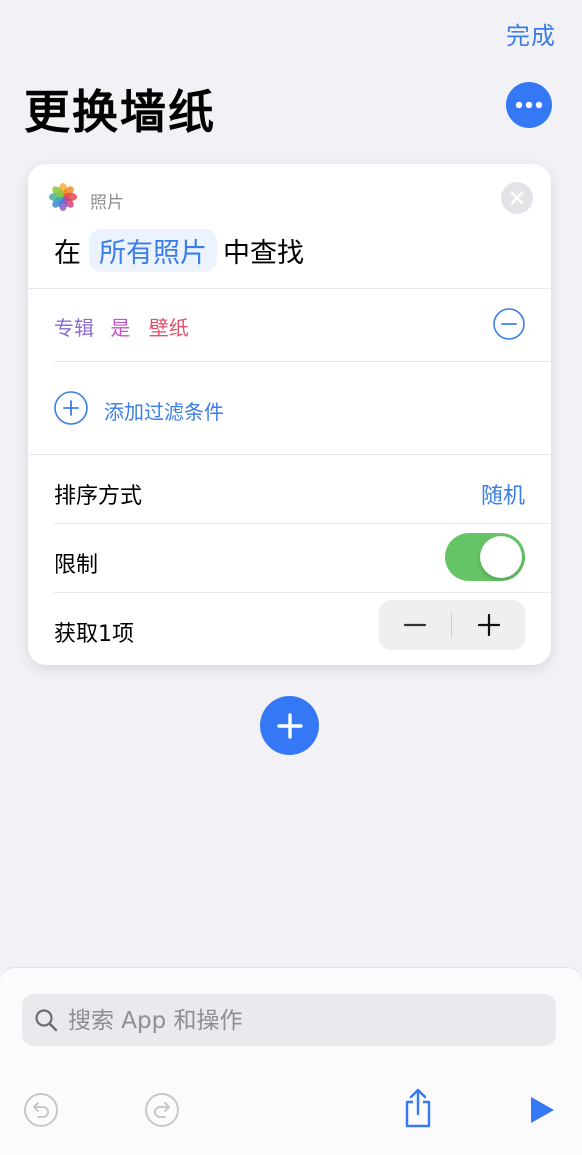  I want to click on redo-icon, so click(162, 1110).